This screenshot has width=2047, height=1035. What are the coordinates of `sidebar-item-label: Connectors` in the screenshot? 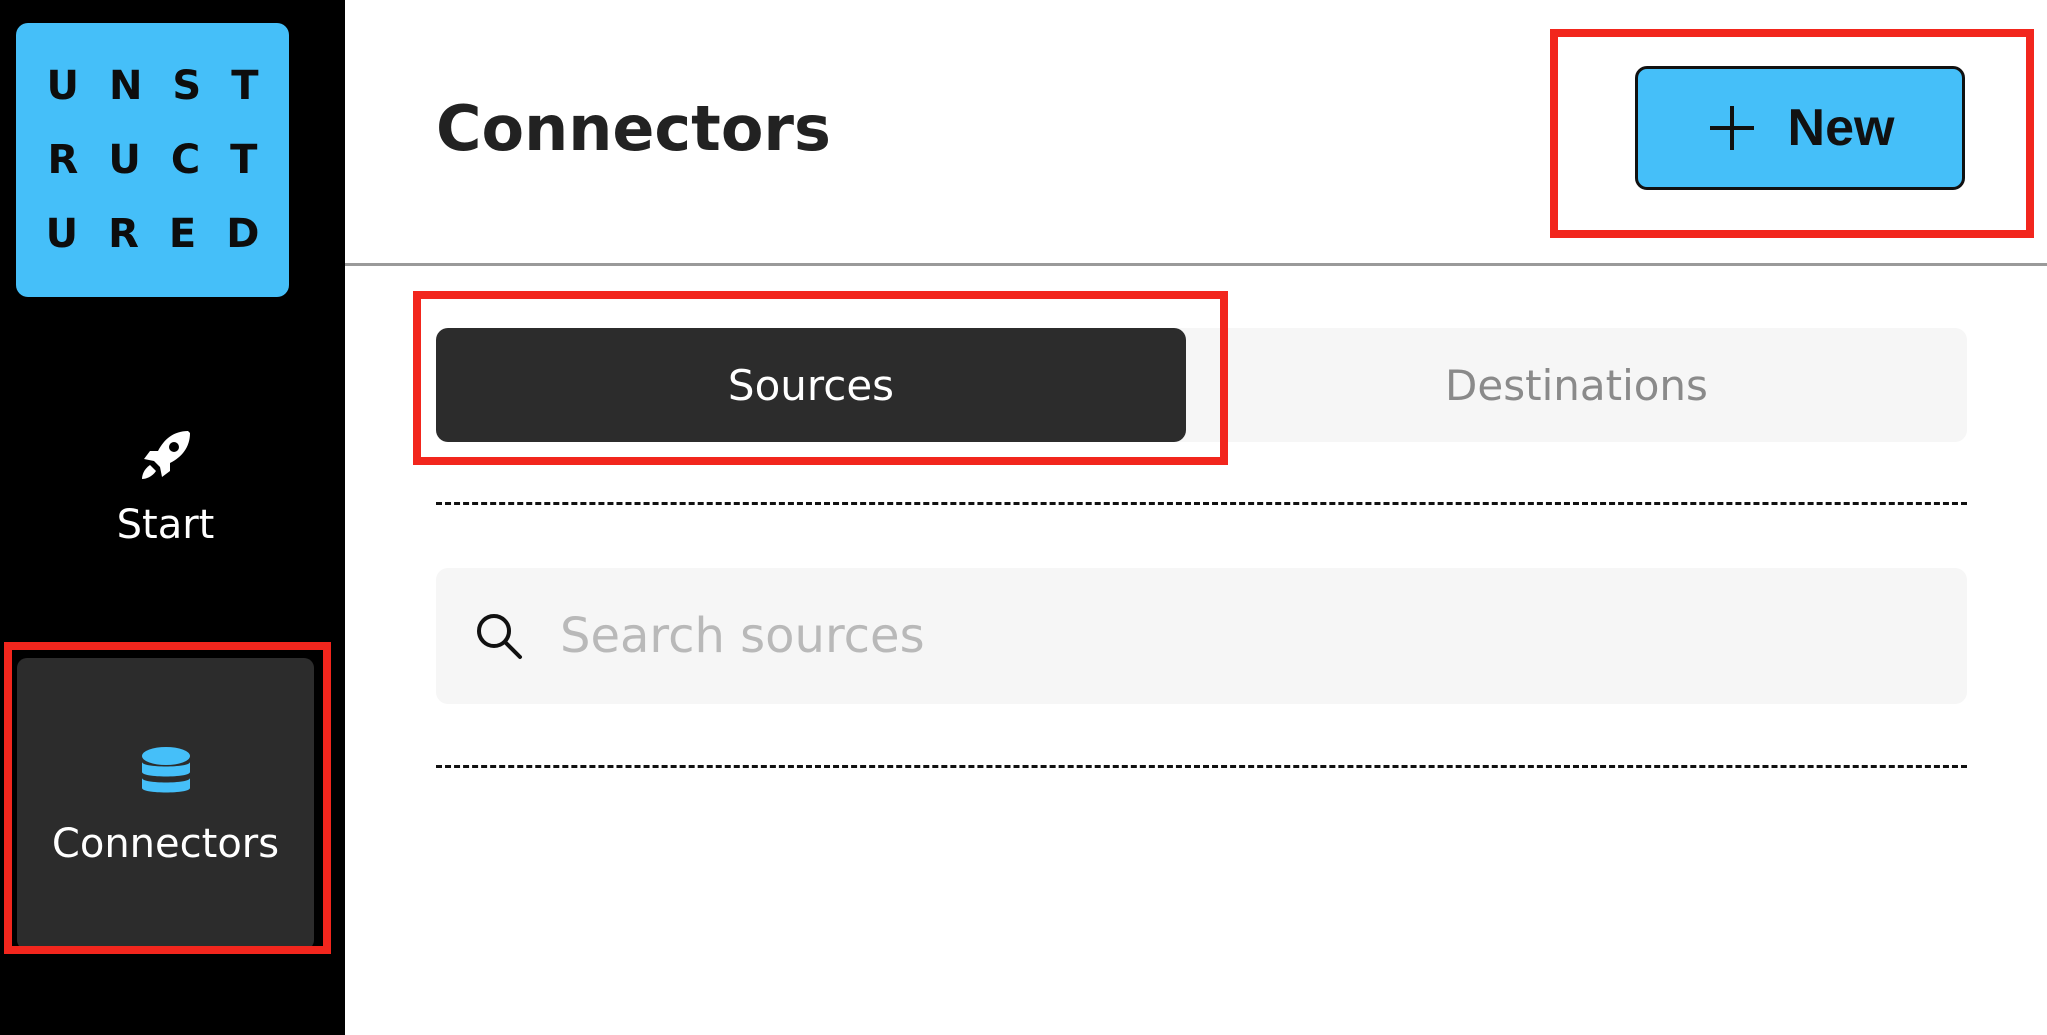 It's located at (165, 844).